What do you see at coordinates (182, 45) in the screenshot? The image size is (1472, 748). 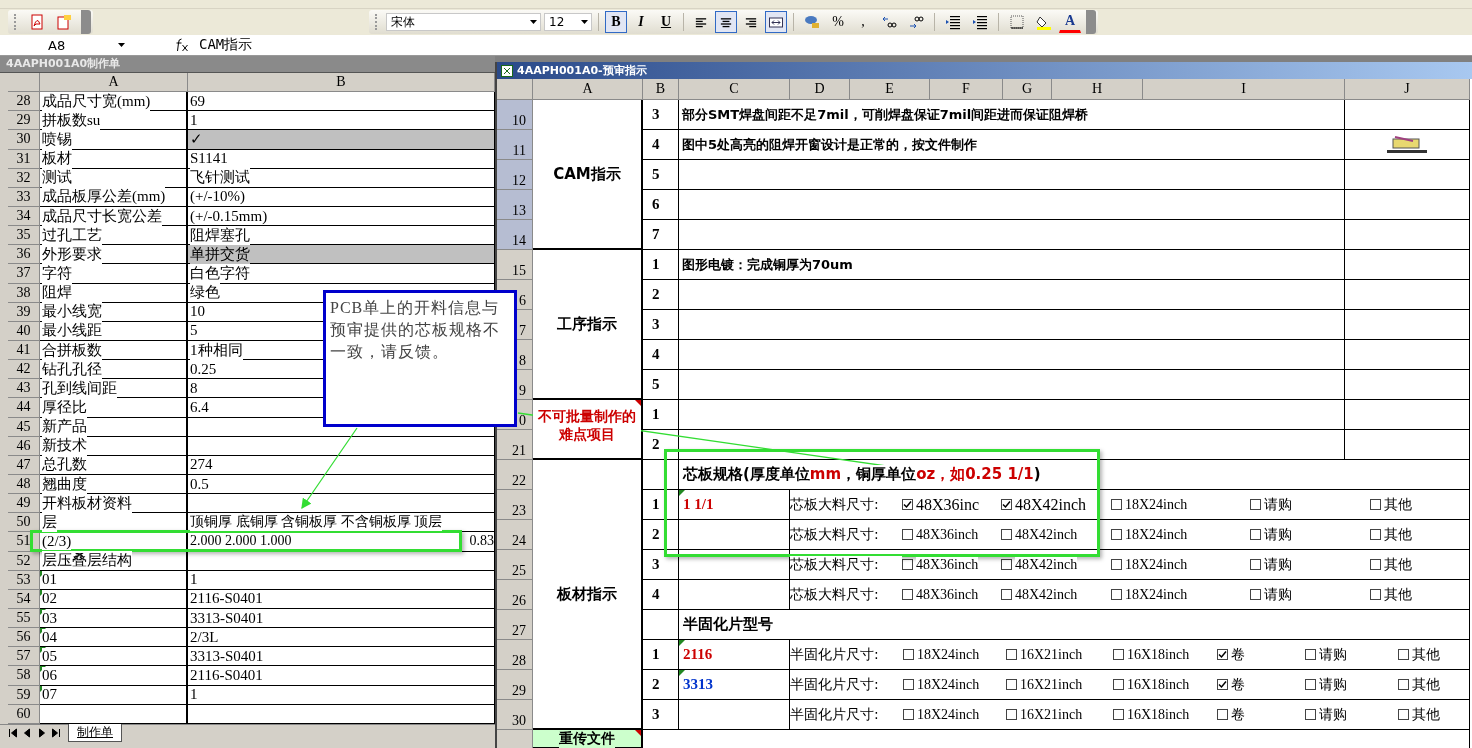 I see `function-icon` at bounding box center [182, 45].